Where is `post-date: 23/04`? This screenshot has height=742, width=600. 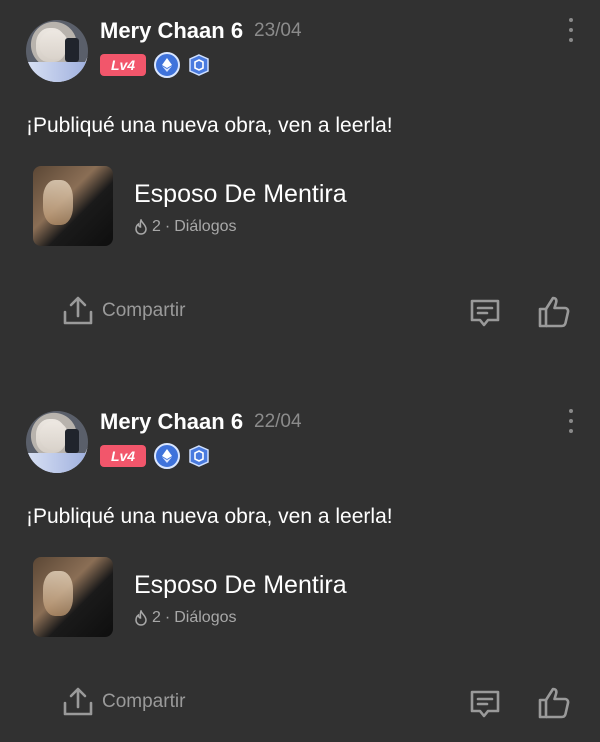 post-date: 23/04 is located at coordinates (278, 30).